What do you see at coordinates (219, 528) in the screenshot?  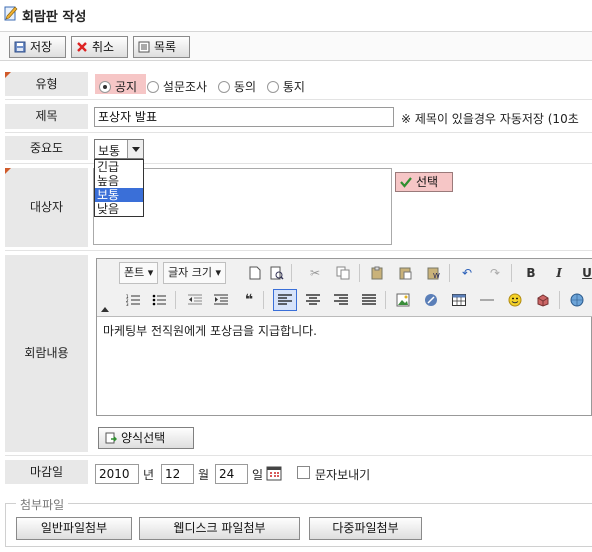 I see `webdisk-file-attach-button: 웹디스크 파일첨부` at bounding box center [219, 528].